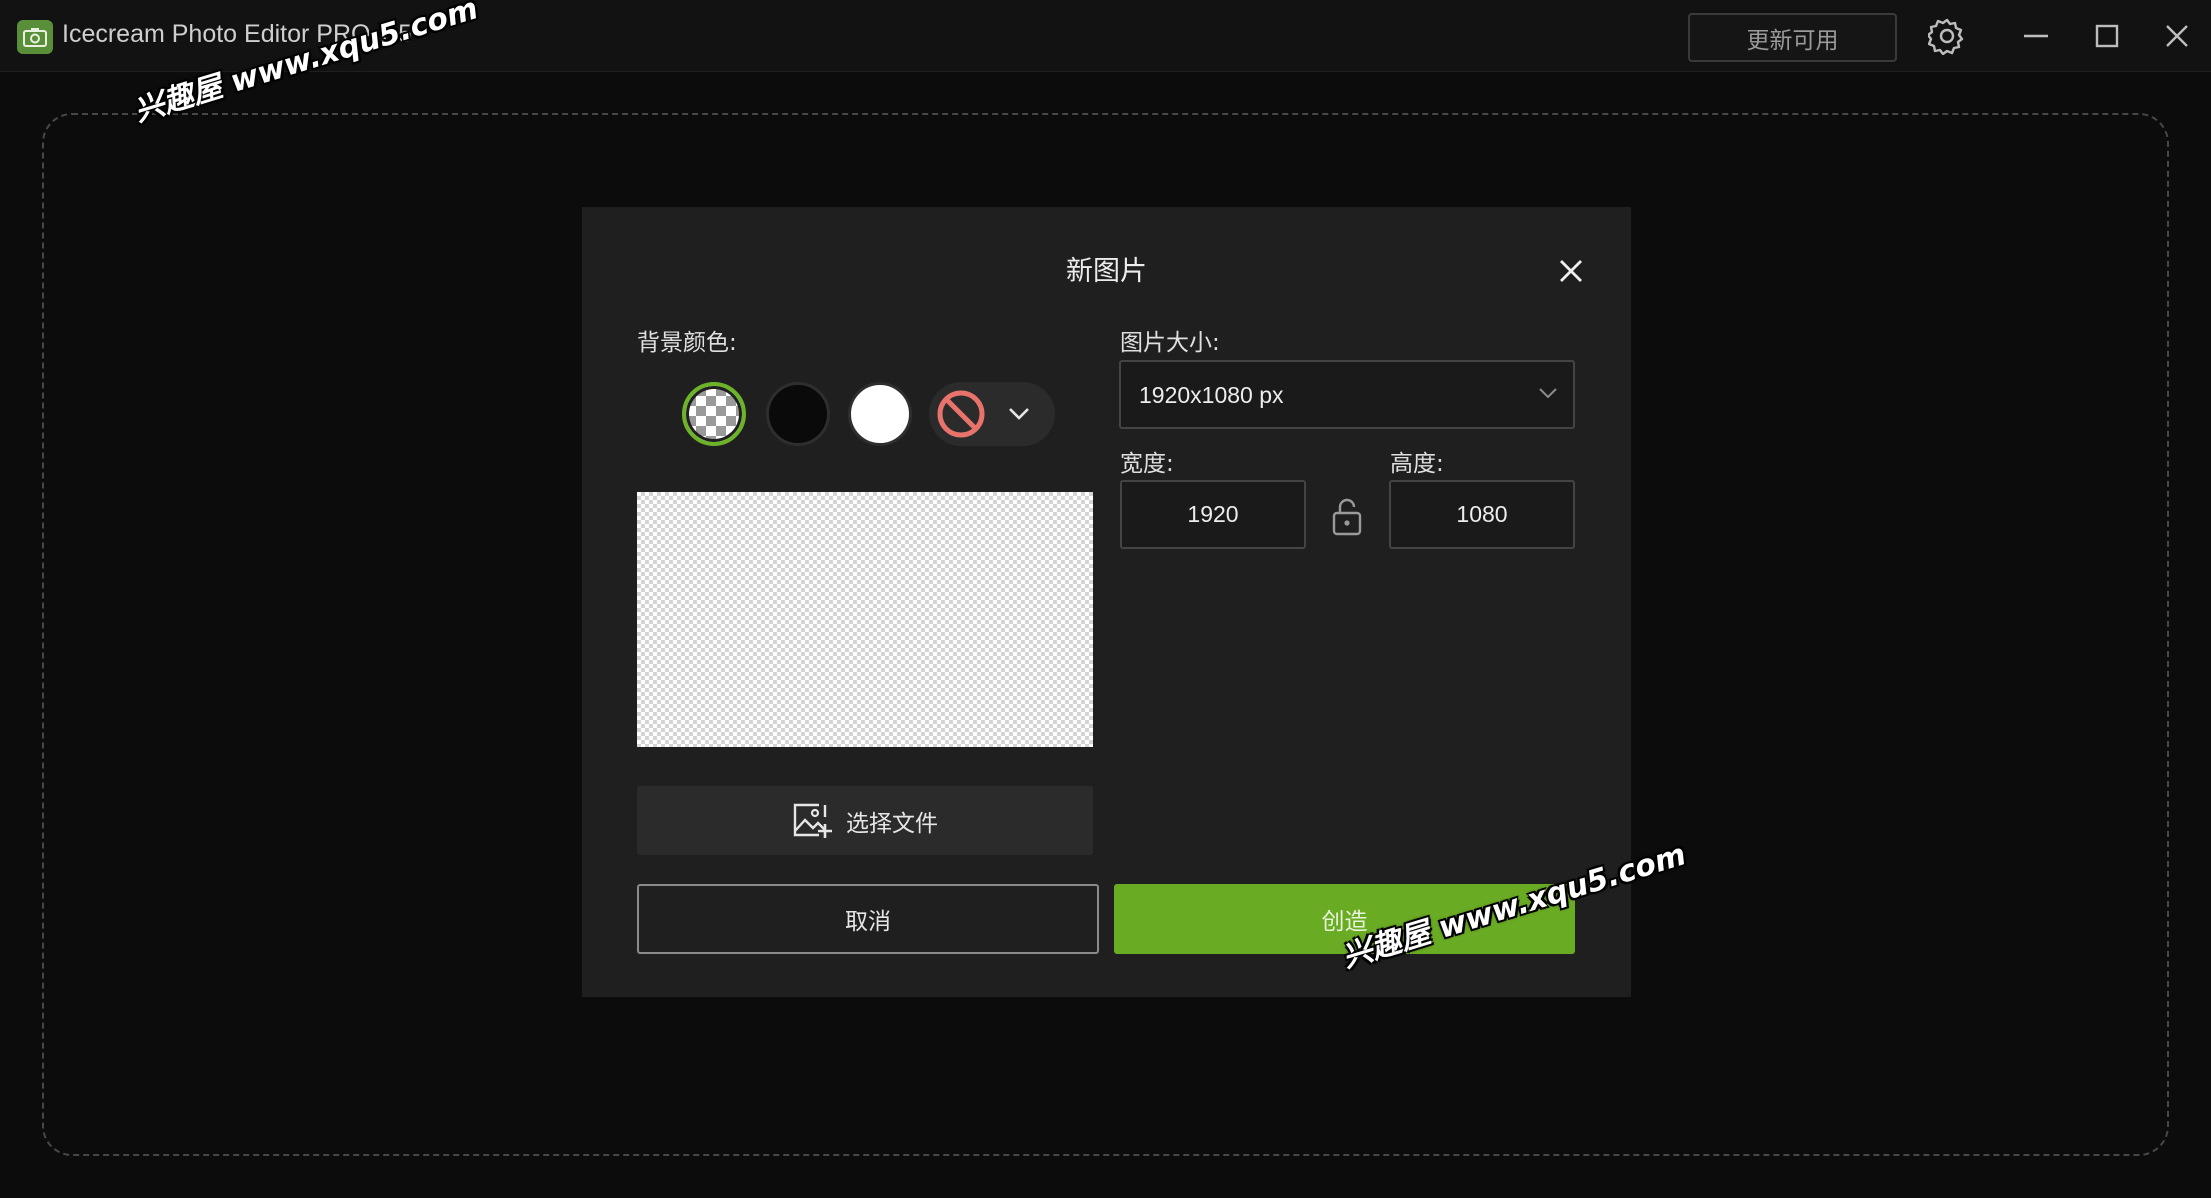  I want to click on height-label: 高度:, so click(1417, 464).